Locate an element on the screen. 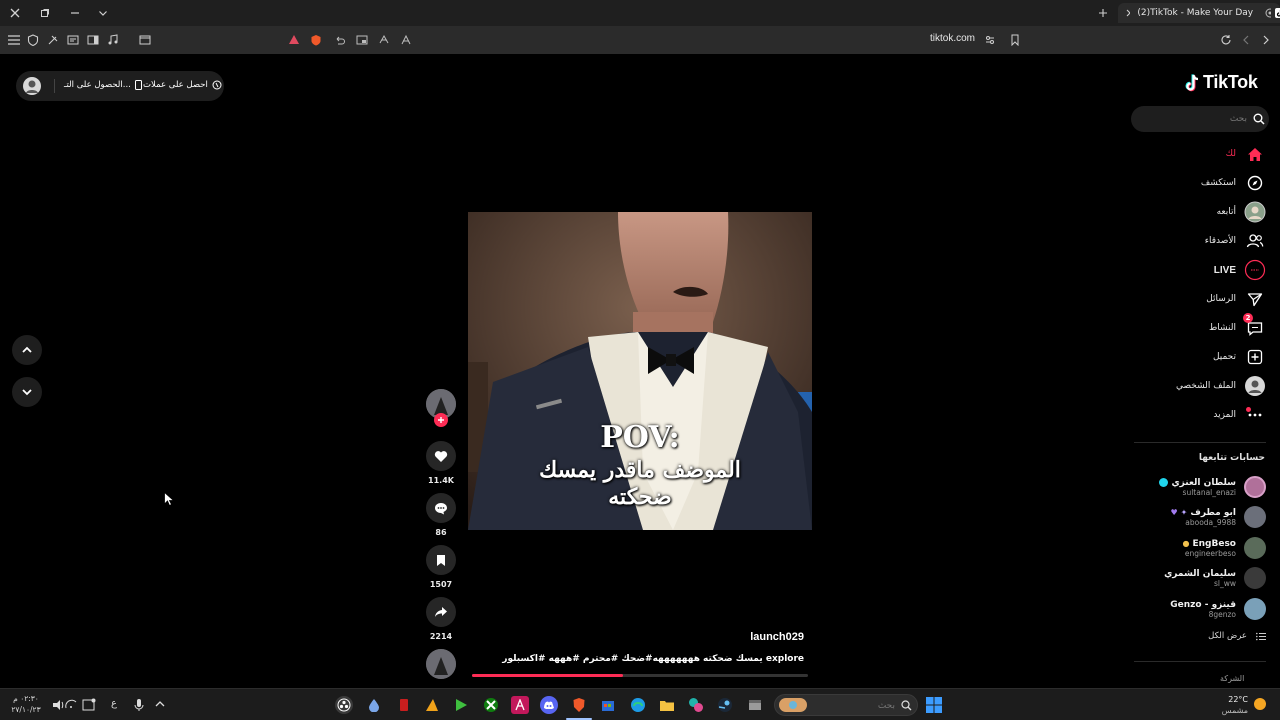 This screenshot has height=720, width=1280. steam-app-icon is located at coordinates (725, 705).